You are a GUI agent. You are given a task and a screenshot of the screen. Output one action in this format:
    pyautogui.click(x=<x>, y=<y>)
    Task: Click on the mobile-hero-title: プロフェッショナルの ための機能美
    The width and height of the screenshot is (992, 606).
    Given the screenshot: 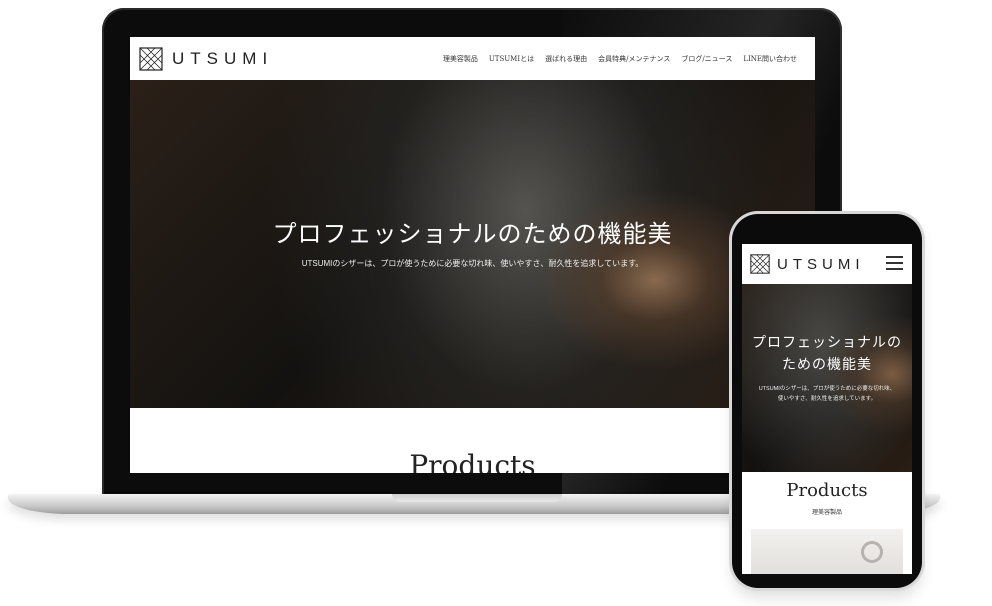 What is the action you would take?
    pyautogui.click(x=827, y=354)
    